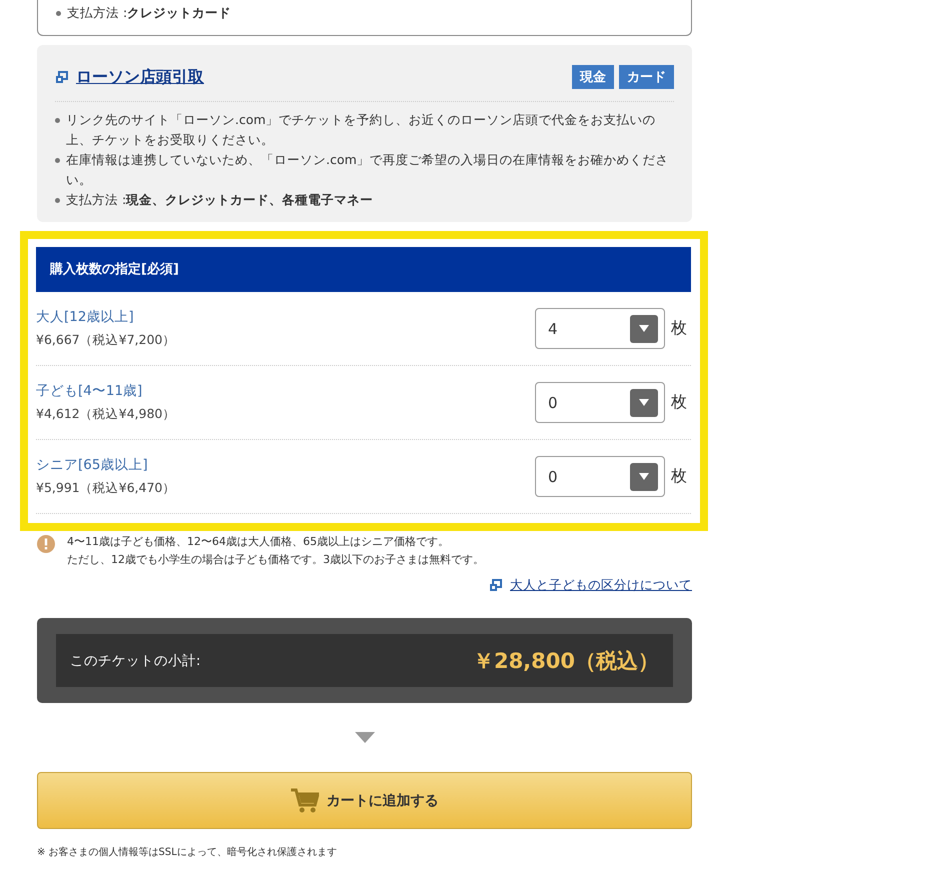 This screenshot has width=944, height=887. What do you see at coordinates (149, 13) in the screenshot?
I see `payment-method-text: 支払方法 :クレジットカード` at bounding box center [149, 13].